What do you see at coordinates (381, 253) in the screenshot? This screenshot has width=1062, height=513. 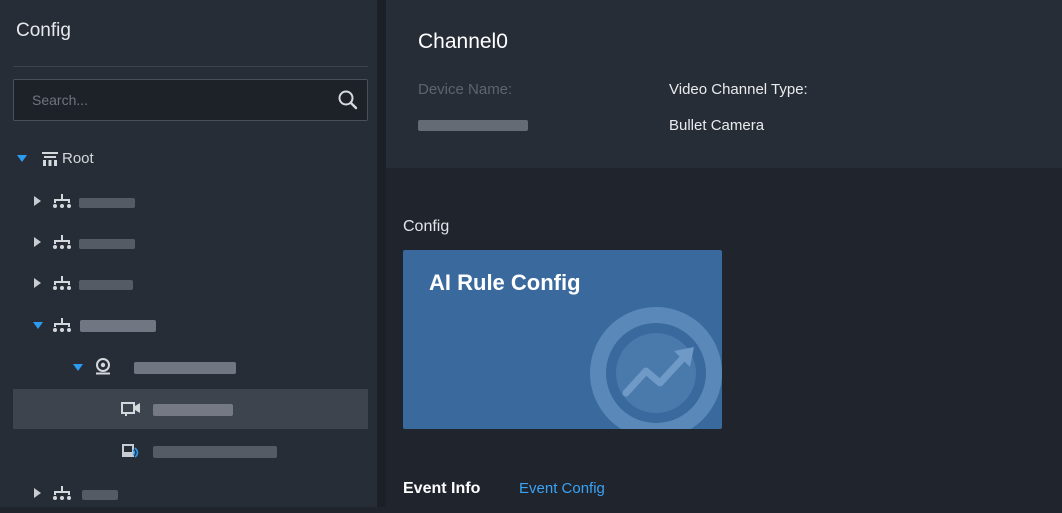 I see `panel-splitter` at bounding box center [381, 253].